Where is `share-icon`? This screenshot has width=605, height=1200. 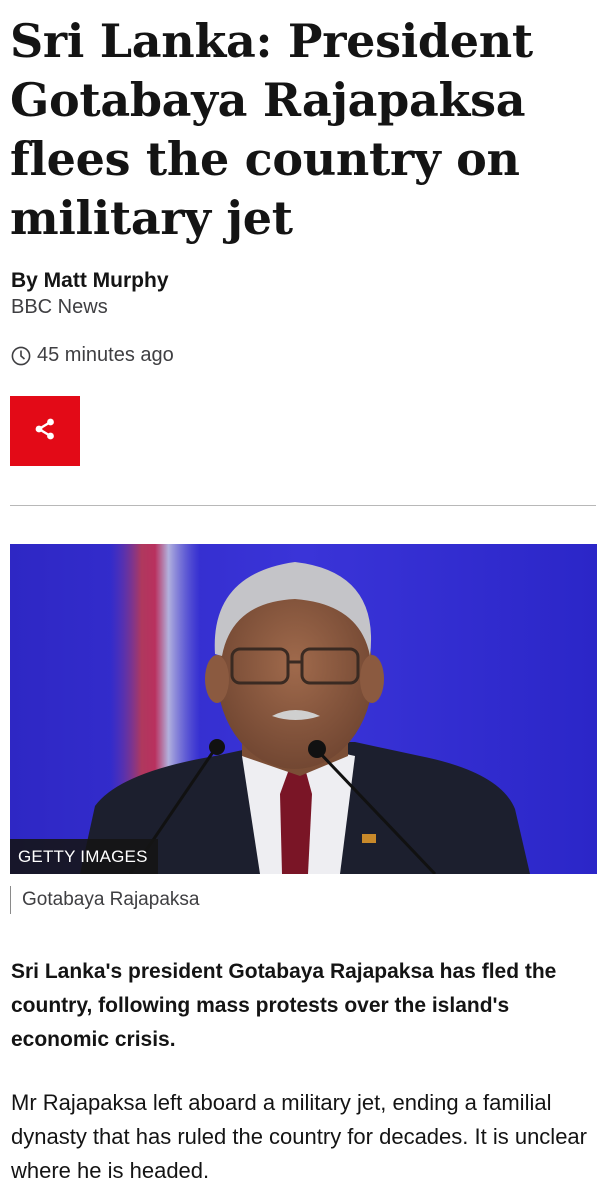 share-icon is located at coordinates (45, 431).